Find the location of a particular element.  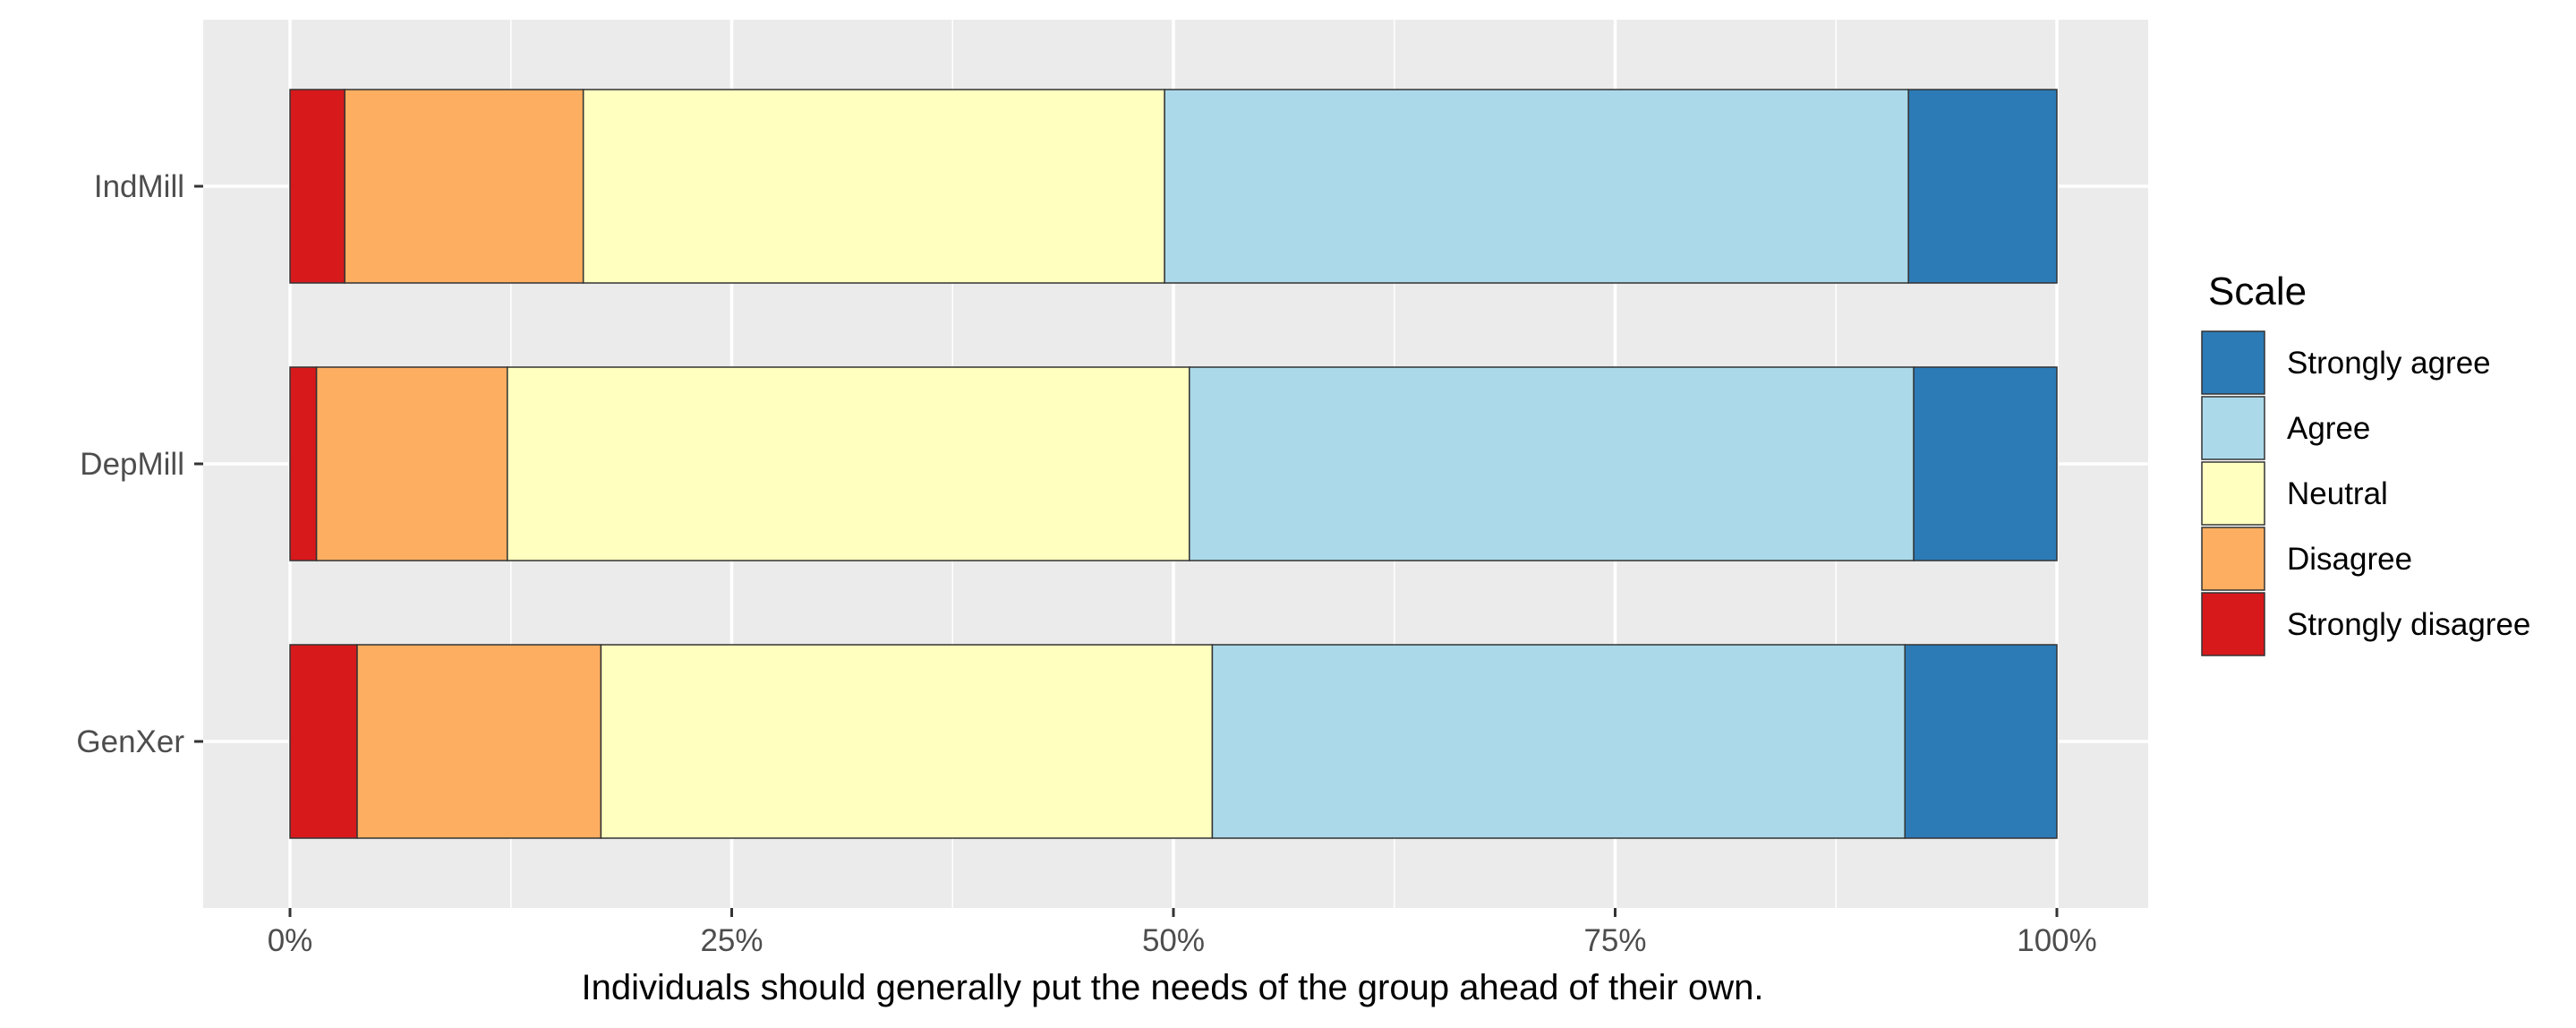

bar-depmill-agree is located at coordinates (1552, 463).